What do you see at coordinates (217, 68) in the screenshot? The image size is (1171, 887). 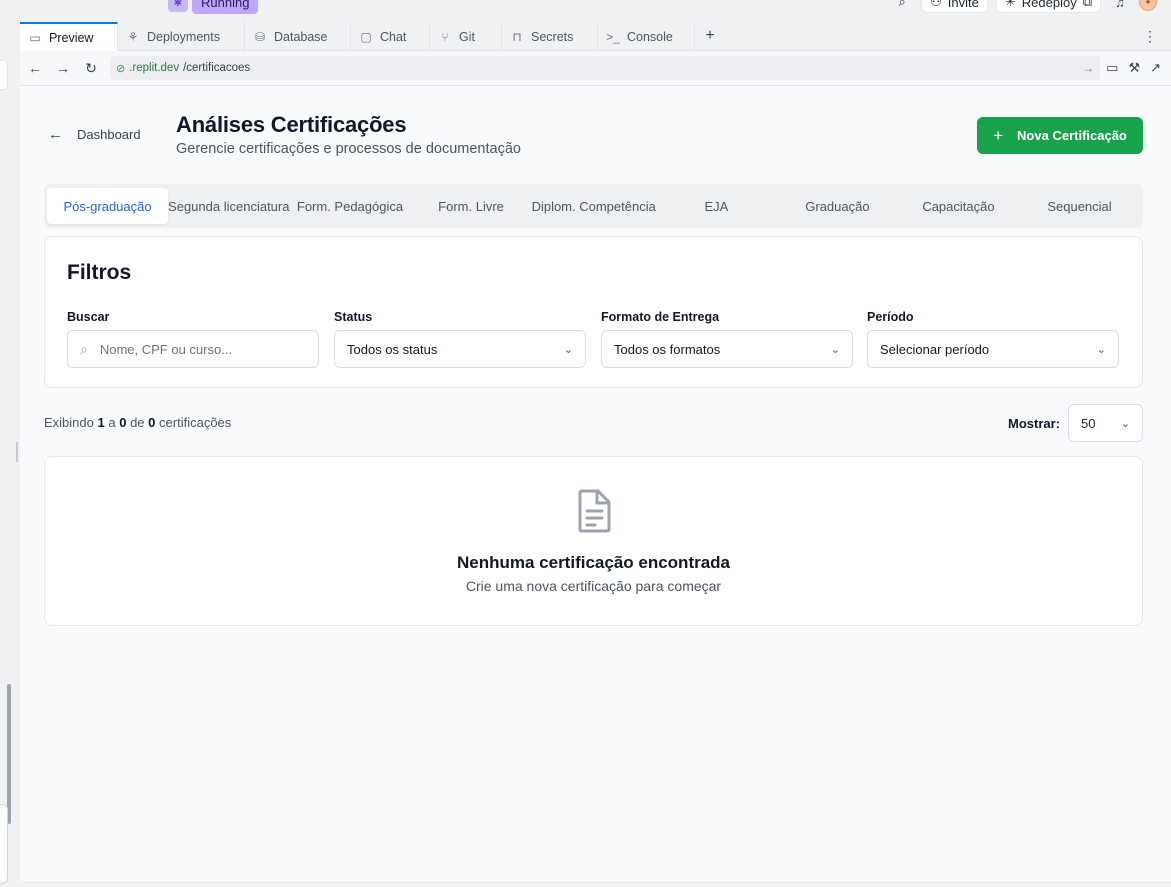 I see `url-path: /certificacoes` at bounding box center [217, 68].